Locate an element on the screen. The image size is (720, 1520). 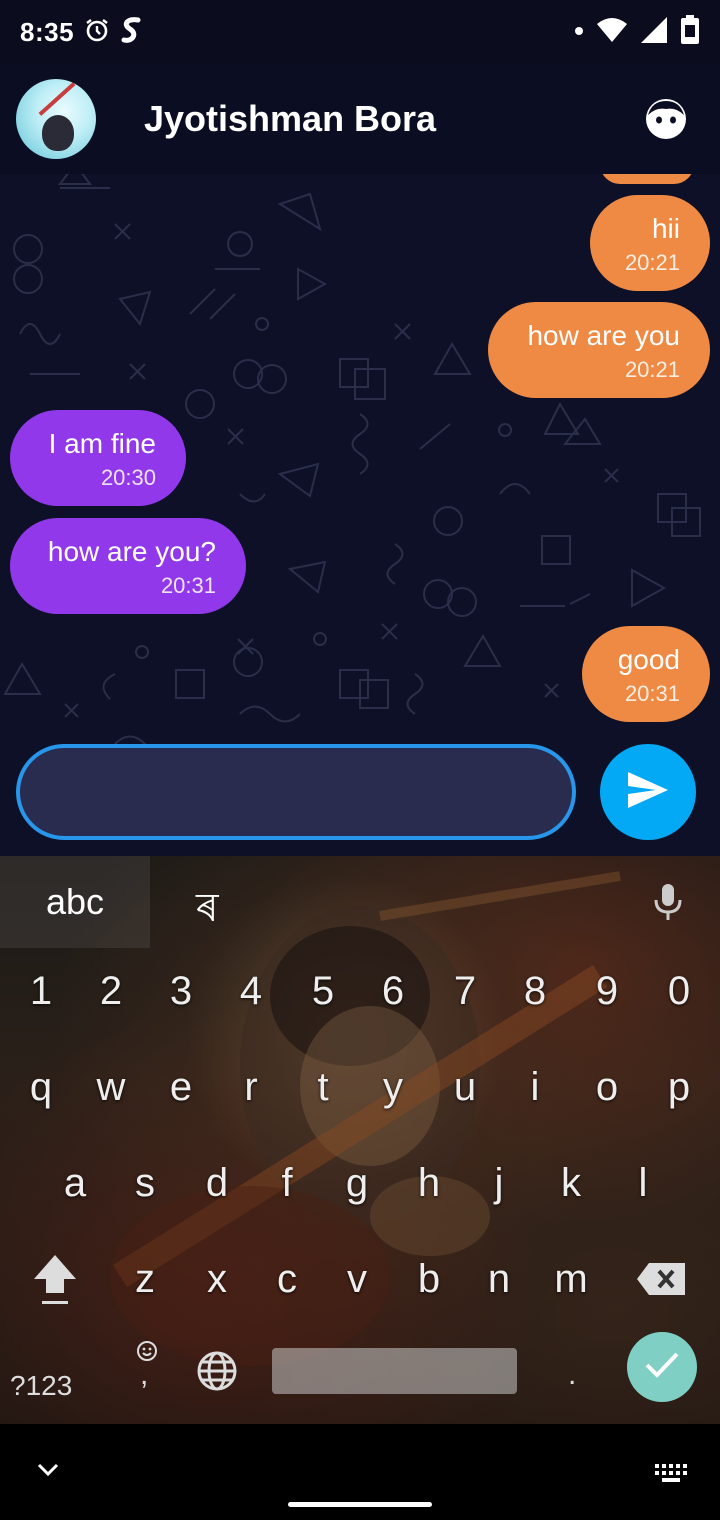
key-h: h is located at coordinates (429, 1183).